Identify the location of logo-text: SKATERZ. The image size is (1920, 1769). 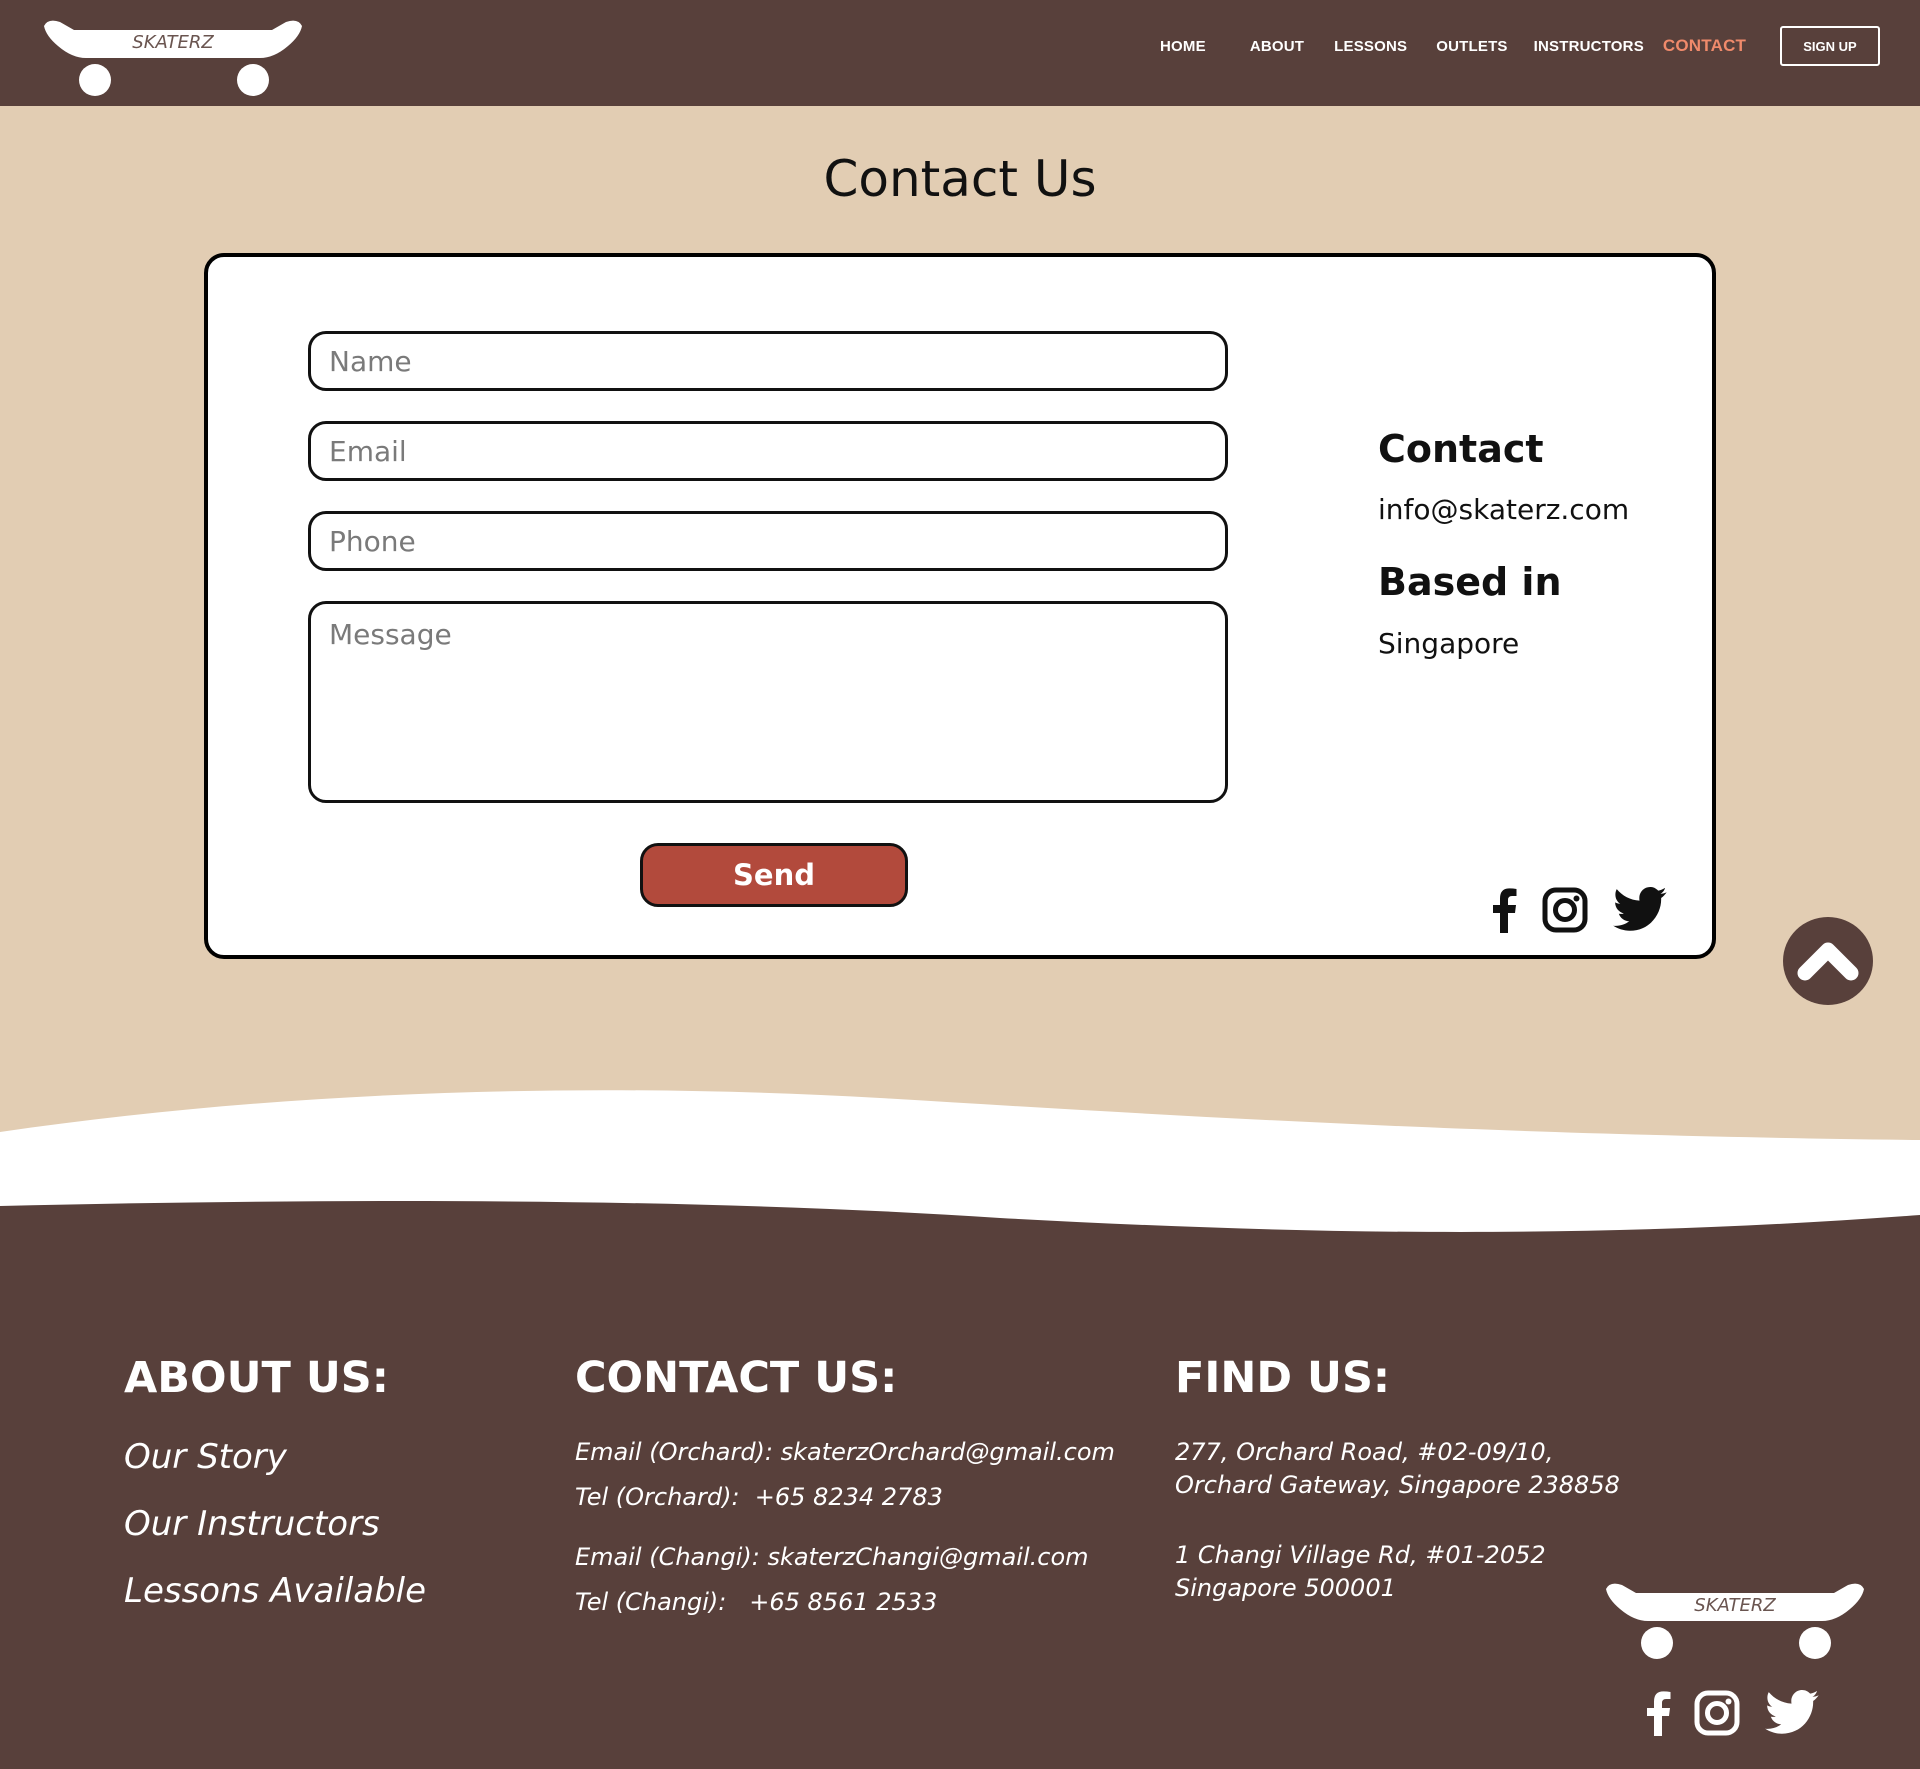
(173, 42).